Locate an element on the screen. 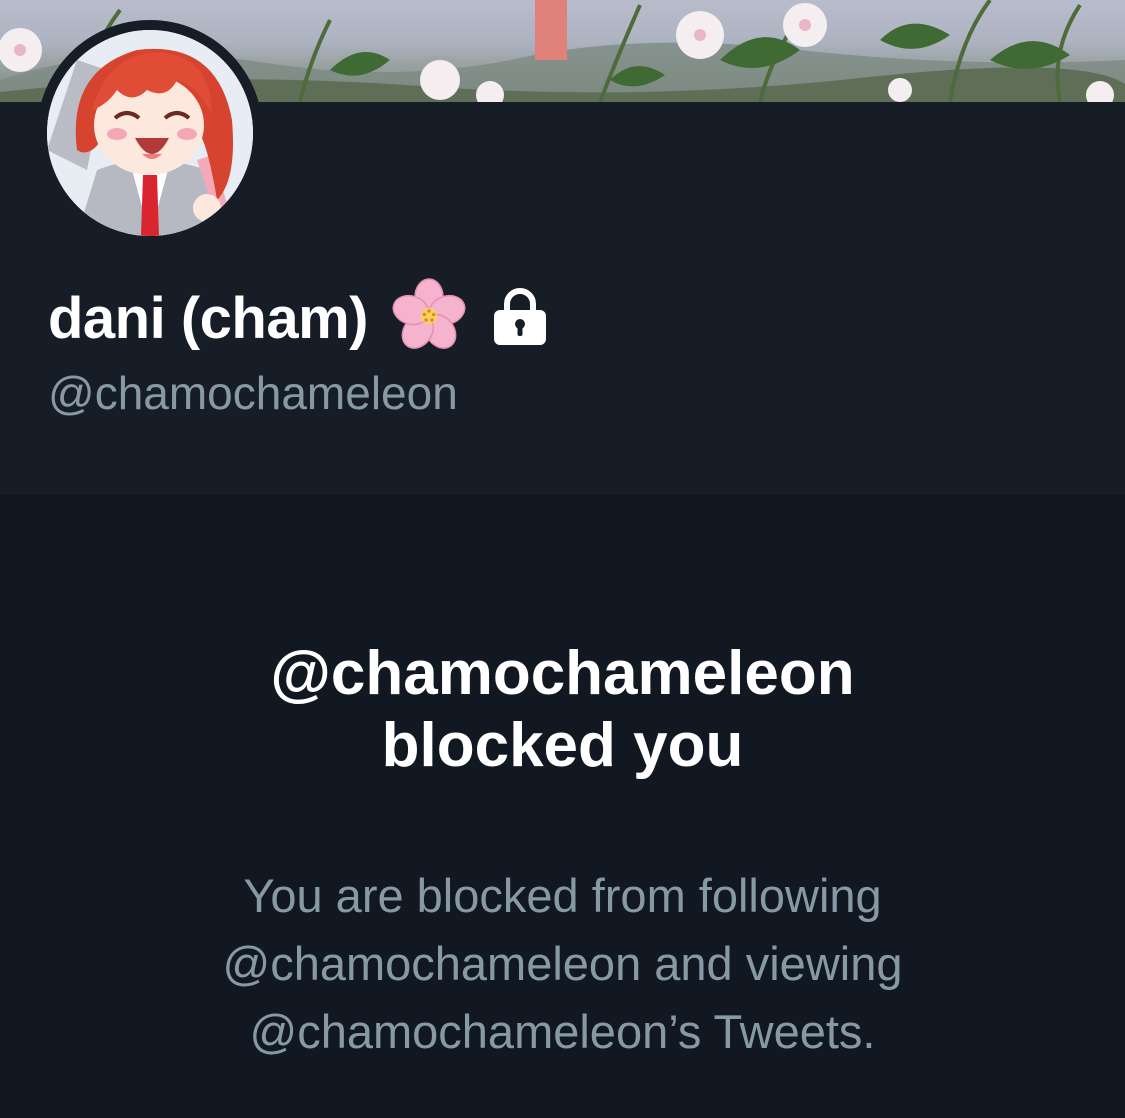 Image resolution: width=1125 pixels, height=1118 pixels. blocked-description-line: @chamochameleon’s Tweets. is located at coordinates (562, 1031).